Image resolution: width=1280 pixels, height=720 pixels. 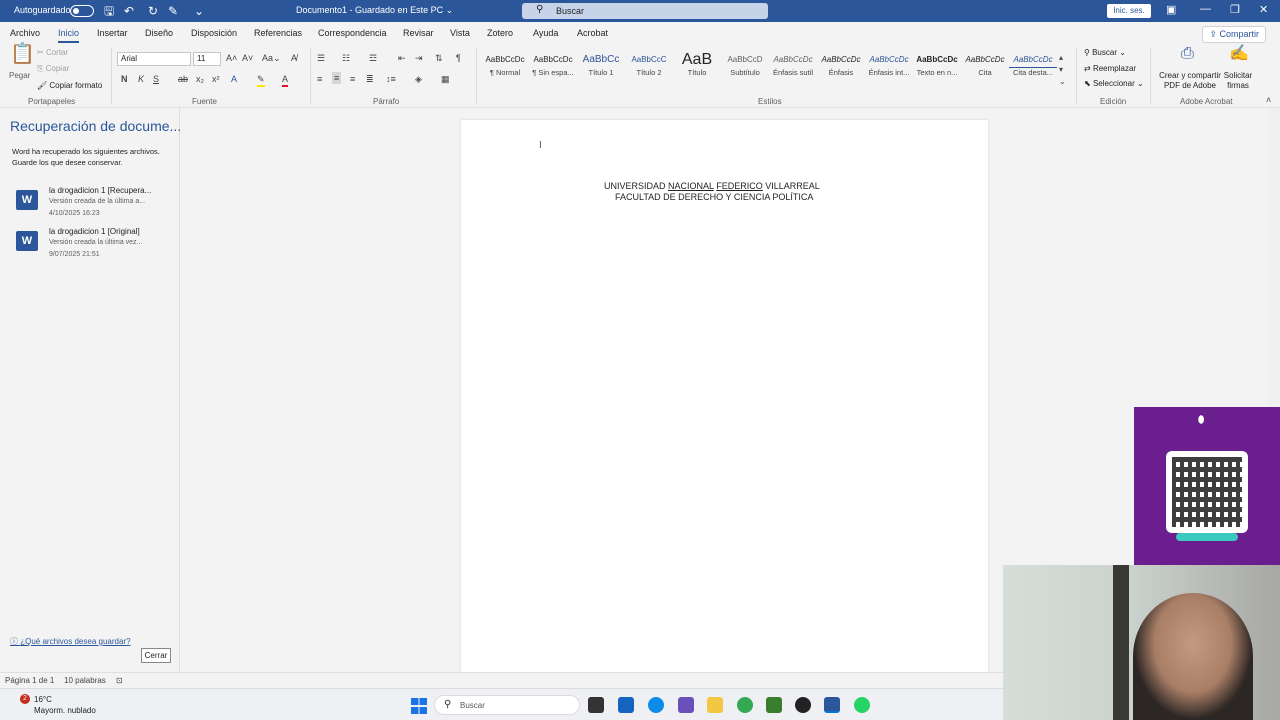 I want to click on format-painter-button: 🖌 Copiar formato, so click(x=69, y=85).